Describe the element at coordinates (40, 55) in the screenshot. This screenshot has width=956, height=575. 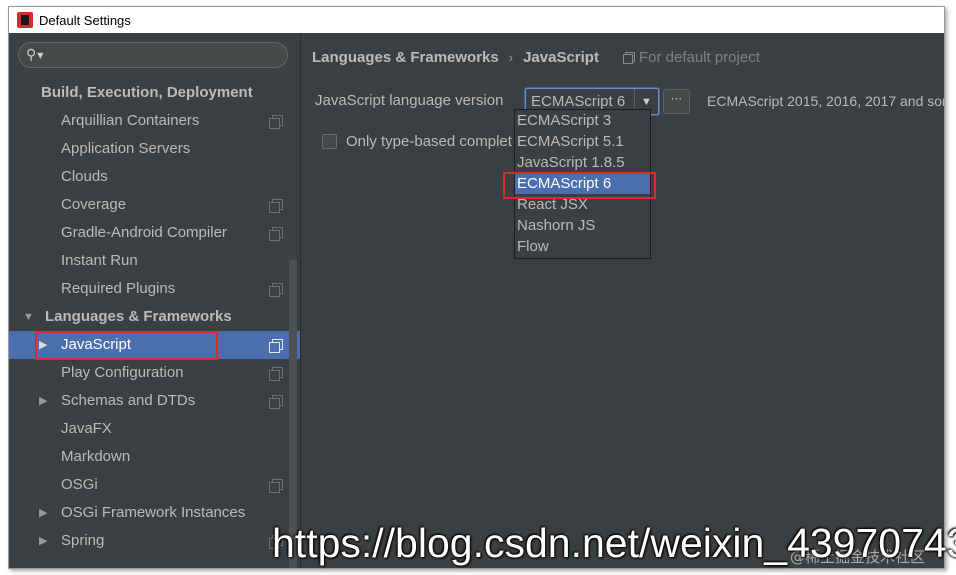
I see `chevron-down-icon: ▼` at that location.